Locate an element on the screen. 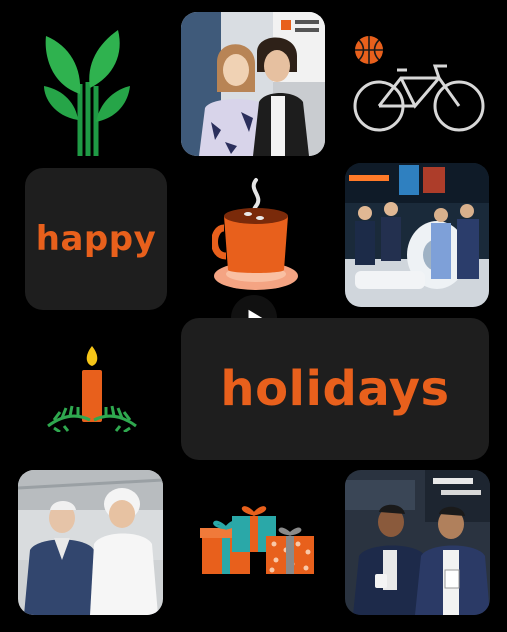 Image resolution: width=507 pixels, height=632 pixels. photo-team-scanner is located at coordinates (417, 235).